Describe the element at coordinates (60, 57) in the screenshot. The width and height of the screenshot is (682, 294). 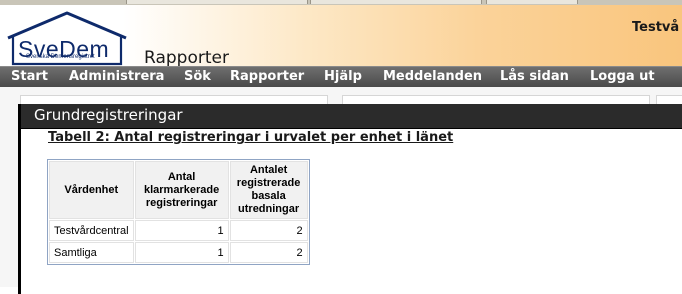
I see `logo-subtitle: Svenska Demensregistret` at that location.